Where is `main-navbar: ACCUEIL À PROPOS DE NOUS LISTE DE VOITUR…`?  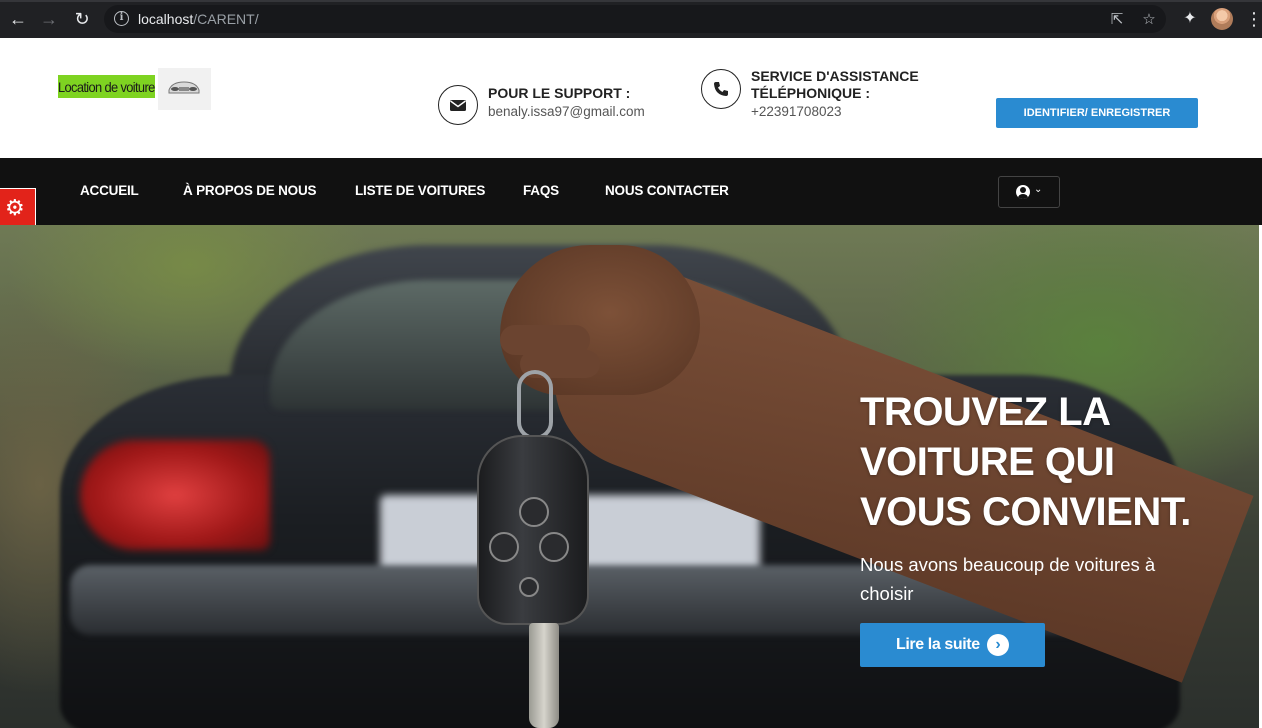 main-navbar: ACCUEIL À PROPOS DE NOUS LISTE DE VOITUR… is located at coordinates (631, 191).